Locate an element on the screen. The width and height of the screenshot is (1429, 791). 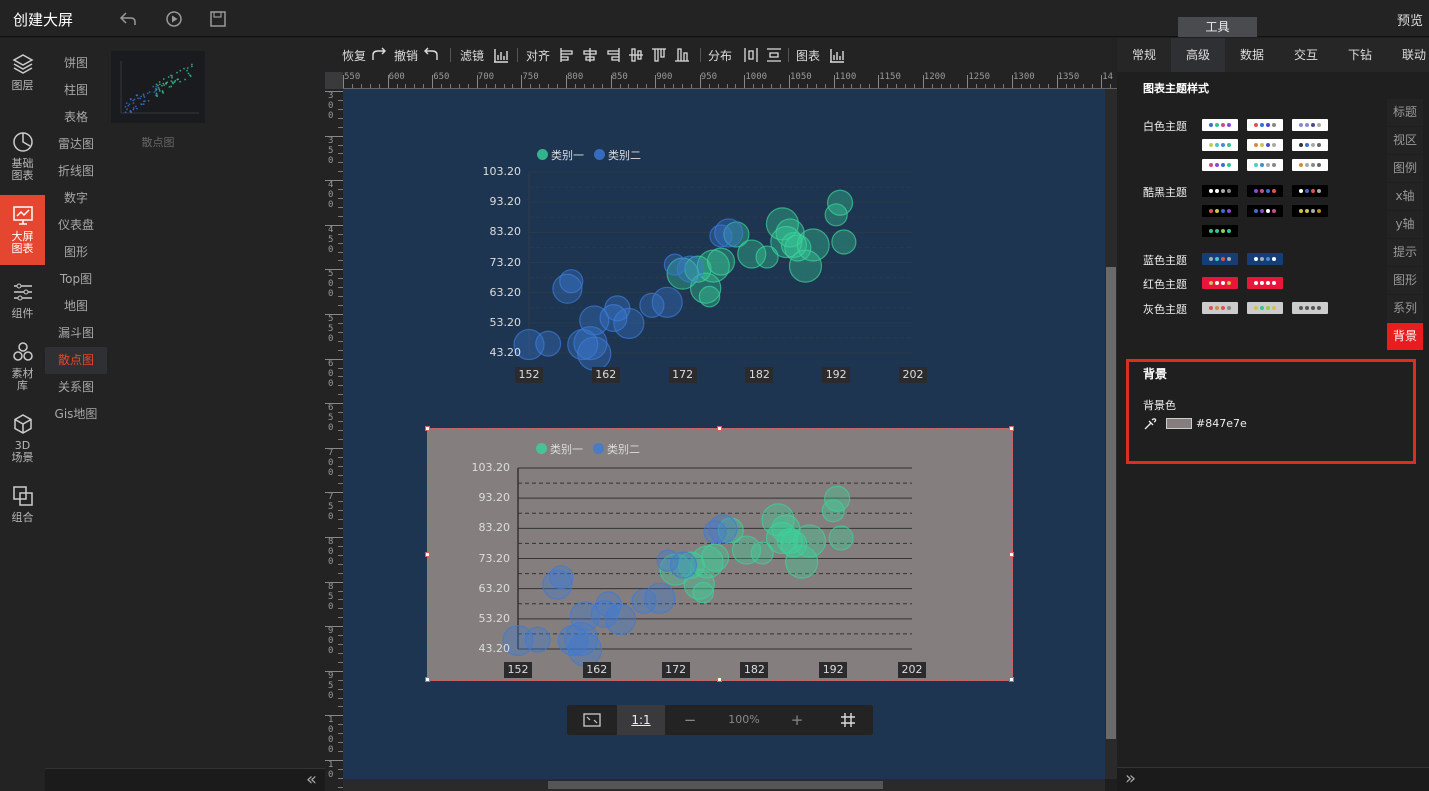
vtab-6: 图形 is located at coordinates (1405, 280).